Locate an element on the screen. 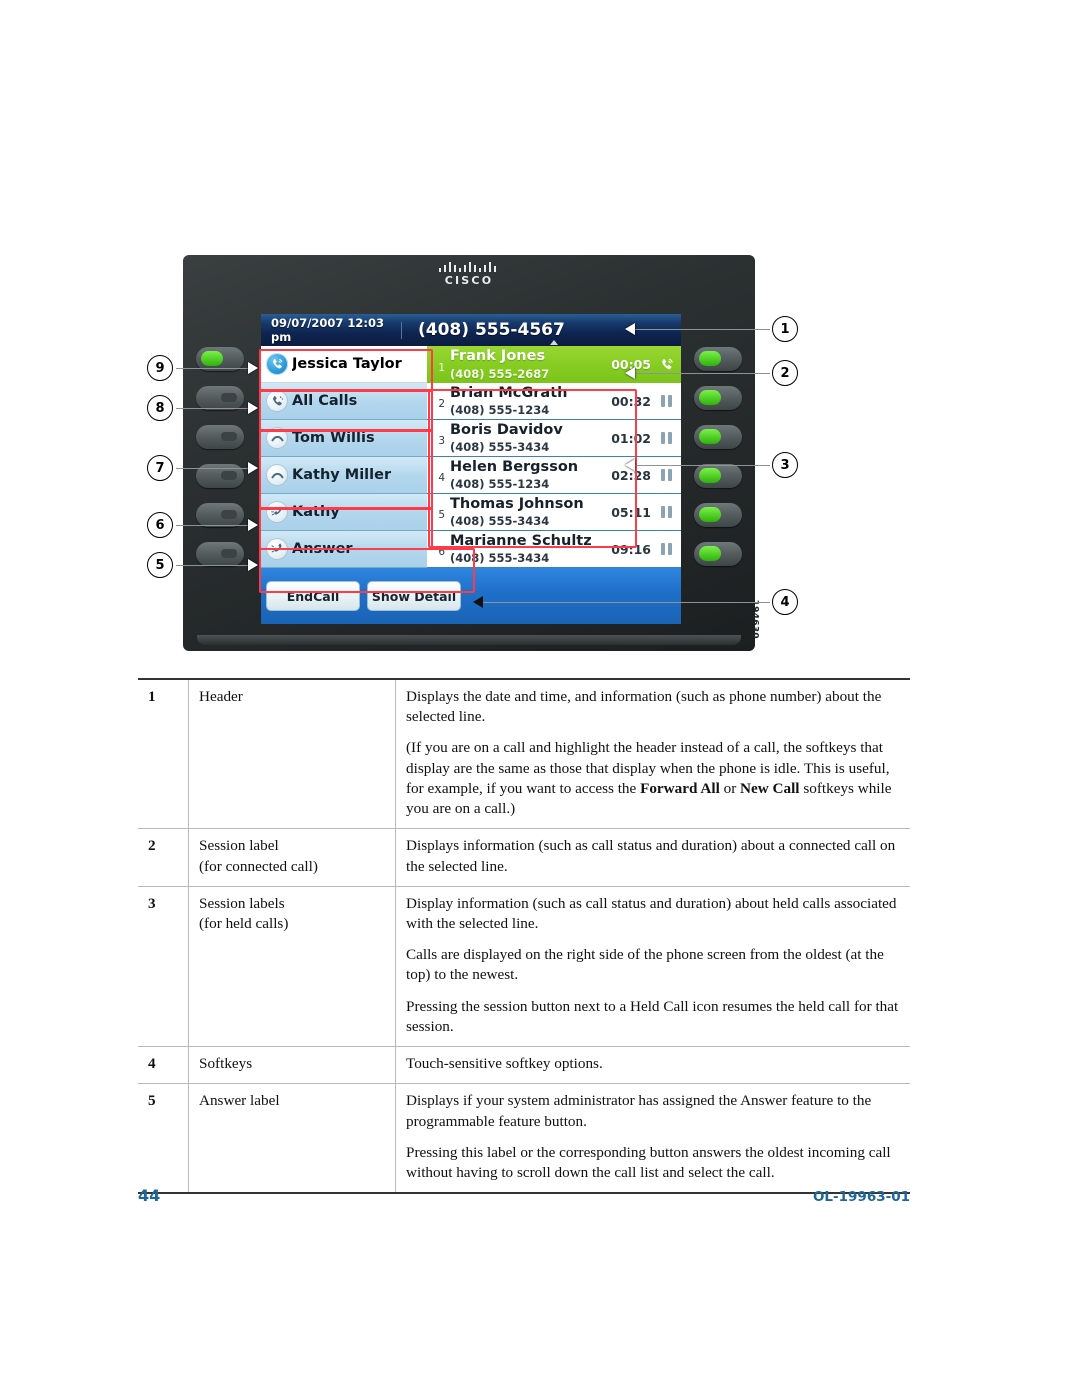 This screenshot has height=1397, width=1080. scroll-up-arrow-icon is located at coordinates (554, 342).